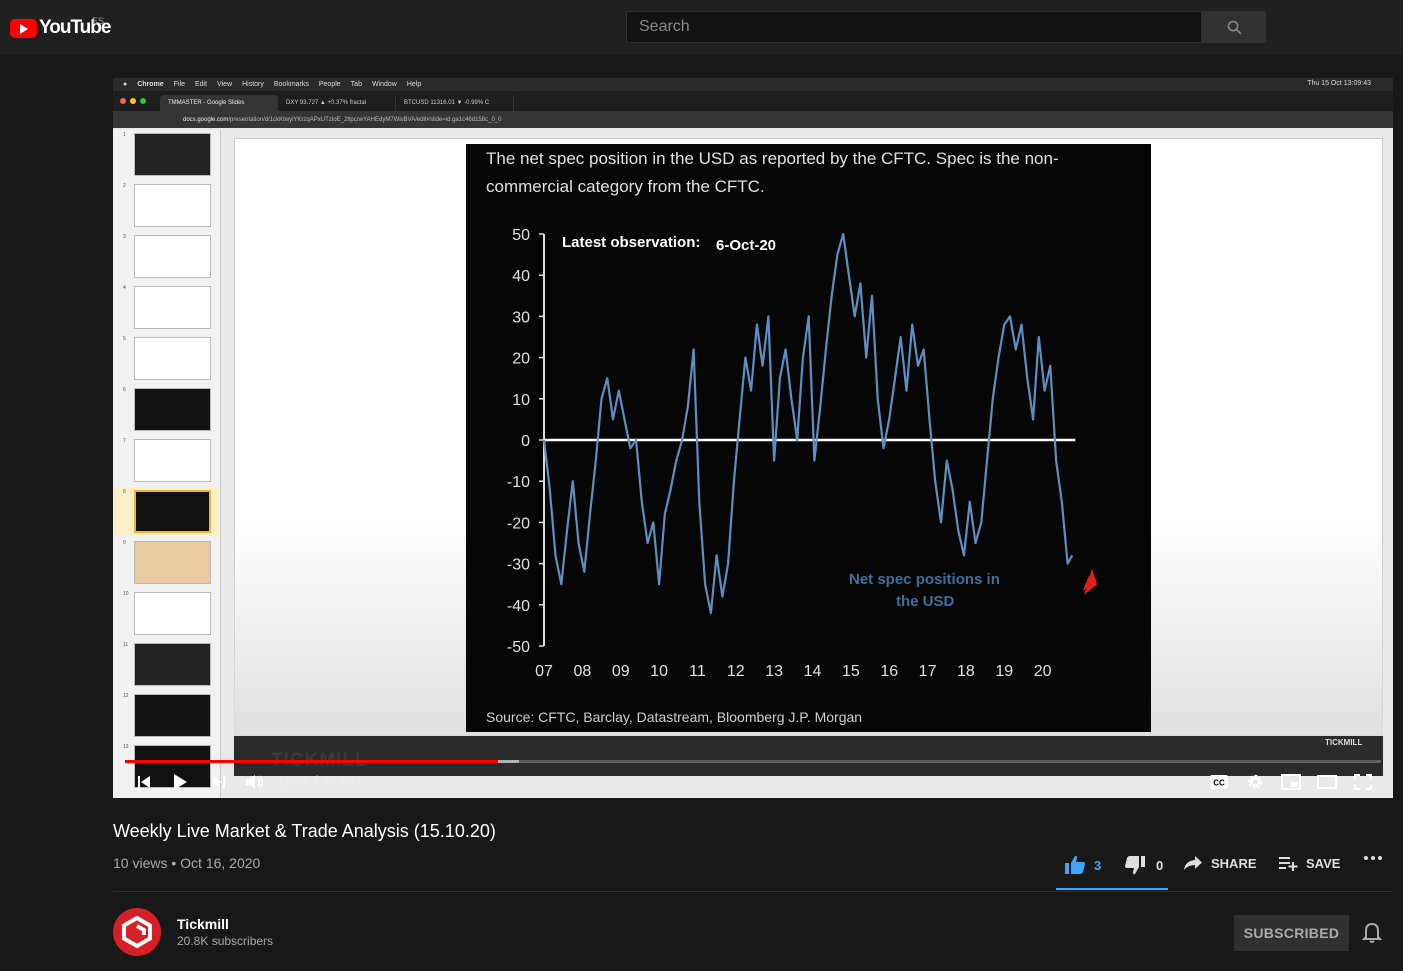  What do you see at coordinates (1082, 865) in the screenshot?
I see `like-button: 3` at bounding box center [1082, 865].